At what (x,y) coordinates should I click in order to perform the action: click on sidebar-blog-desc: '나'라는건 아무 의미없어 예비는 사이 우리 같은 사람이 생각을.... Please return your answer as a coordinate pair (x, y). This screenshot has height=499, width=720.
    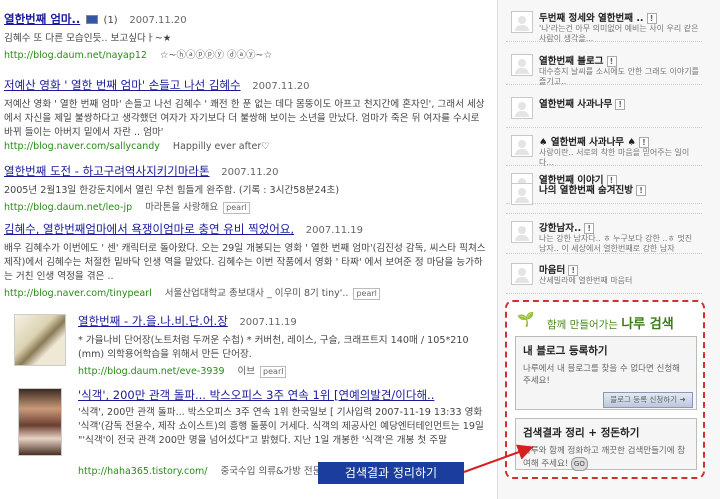
    Looking at the image, I should click on (619, 33).